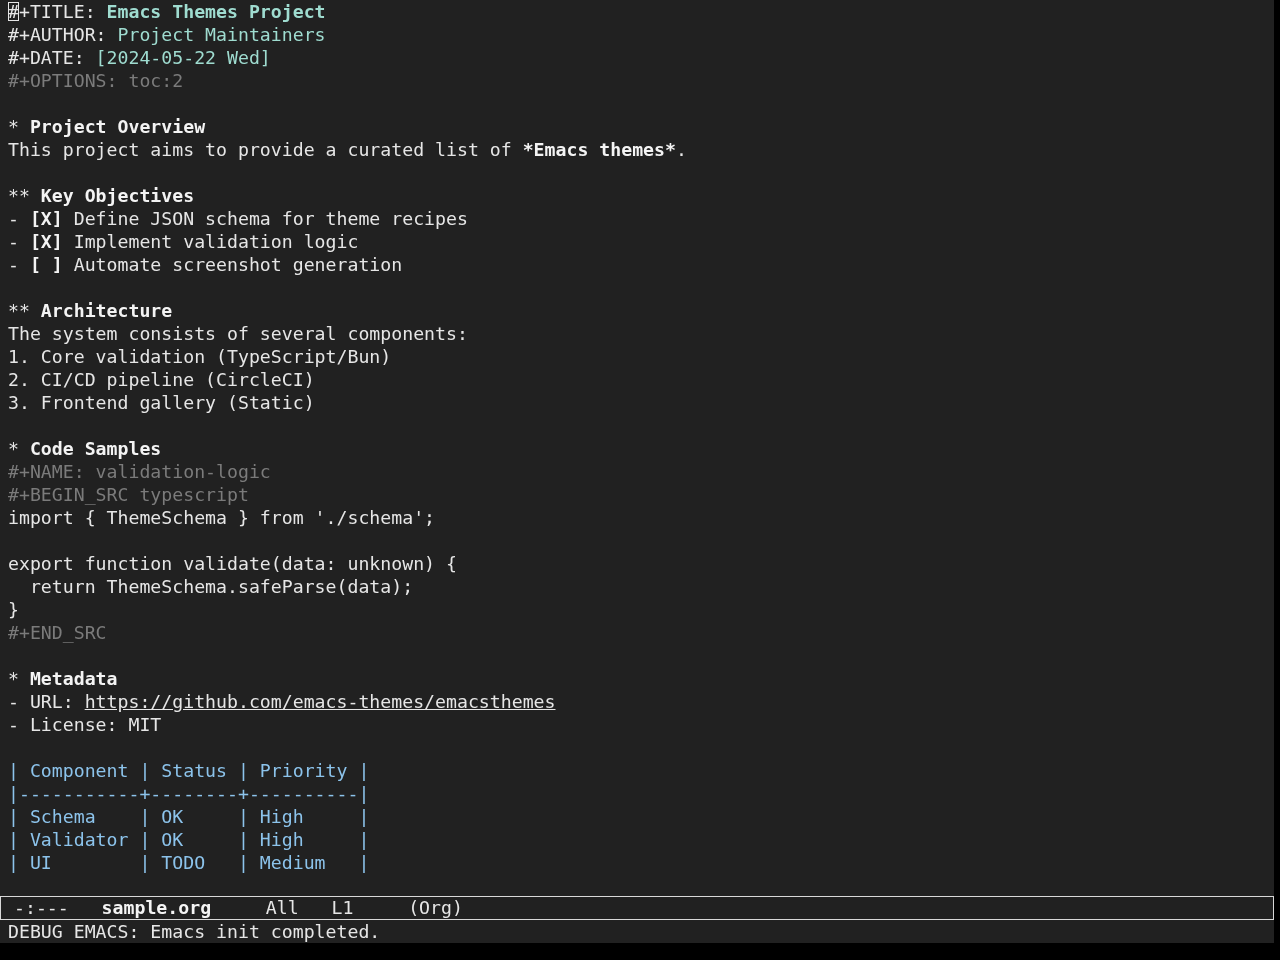  Describe the element at coordinates (194, 931) in the screenshot. I see `echo-message: DEBUG EMACS: Emacs init completed.` at that location.